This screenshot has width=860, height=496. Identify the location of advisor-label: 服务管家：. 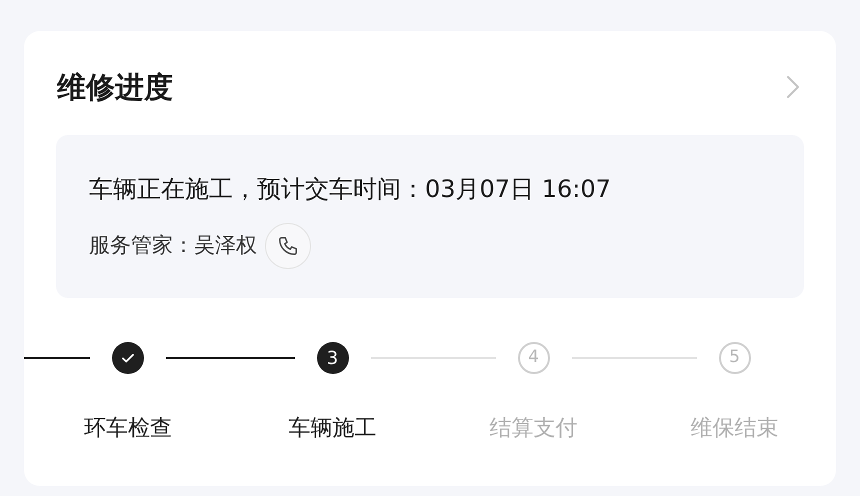
(141, 246).